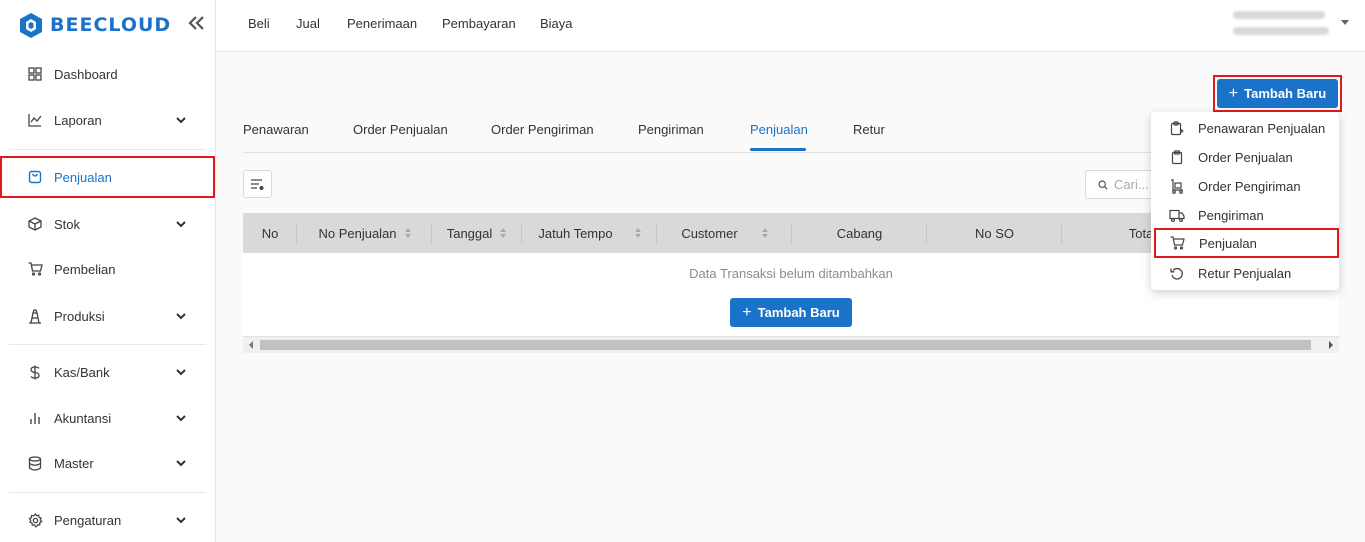  I want to click on column-header-no: No, so click(270, 233).